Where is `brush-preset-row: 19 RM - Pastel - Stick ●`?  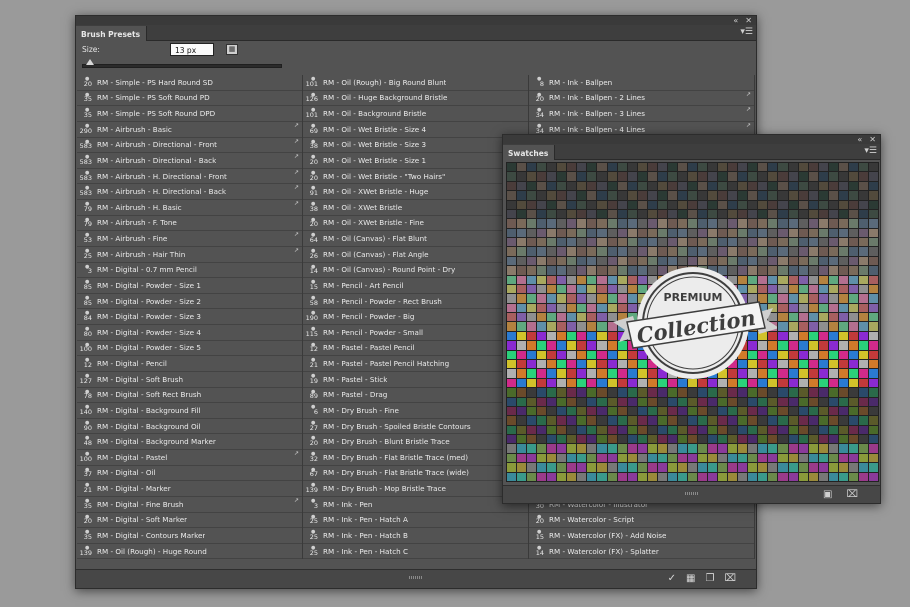 brush-preset-row: 19 RM - Pastel - Stick ● is located at coordinates (415, 380).